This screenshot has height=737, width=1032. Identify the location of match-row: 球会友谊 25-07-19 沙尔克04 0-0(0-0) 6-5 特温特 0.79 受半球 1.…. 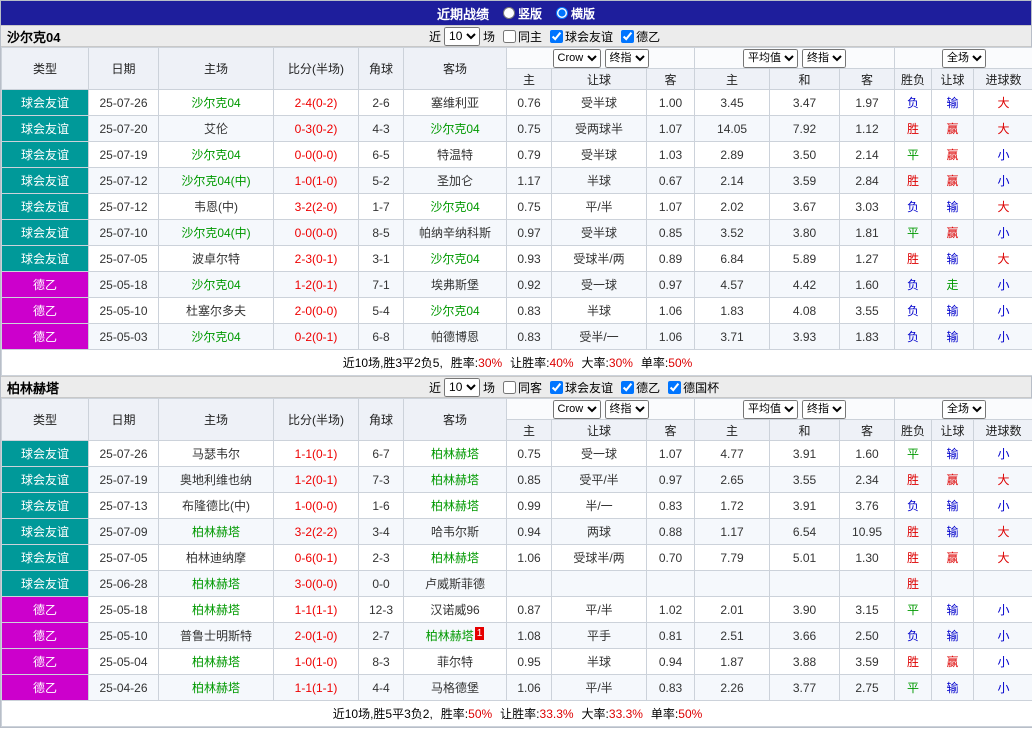
(516, 154).